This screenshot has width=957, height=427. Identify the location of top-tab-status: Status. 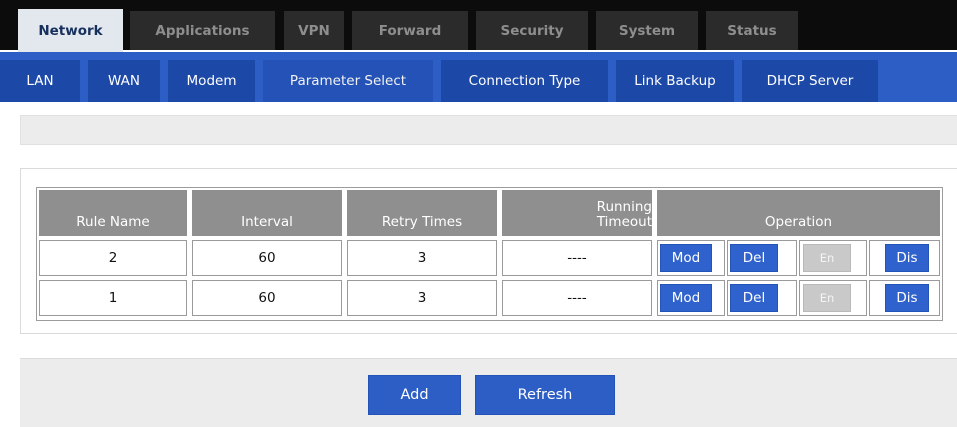
(752, 30).